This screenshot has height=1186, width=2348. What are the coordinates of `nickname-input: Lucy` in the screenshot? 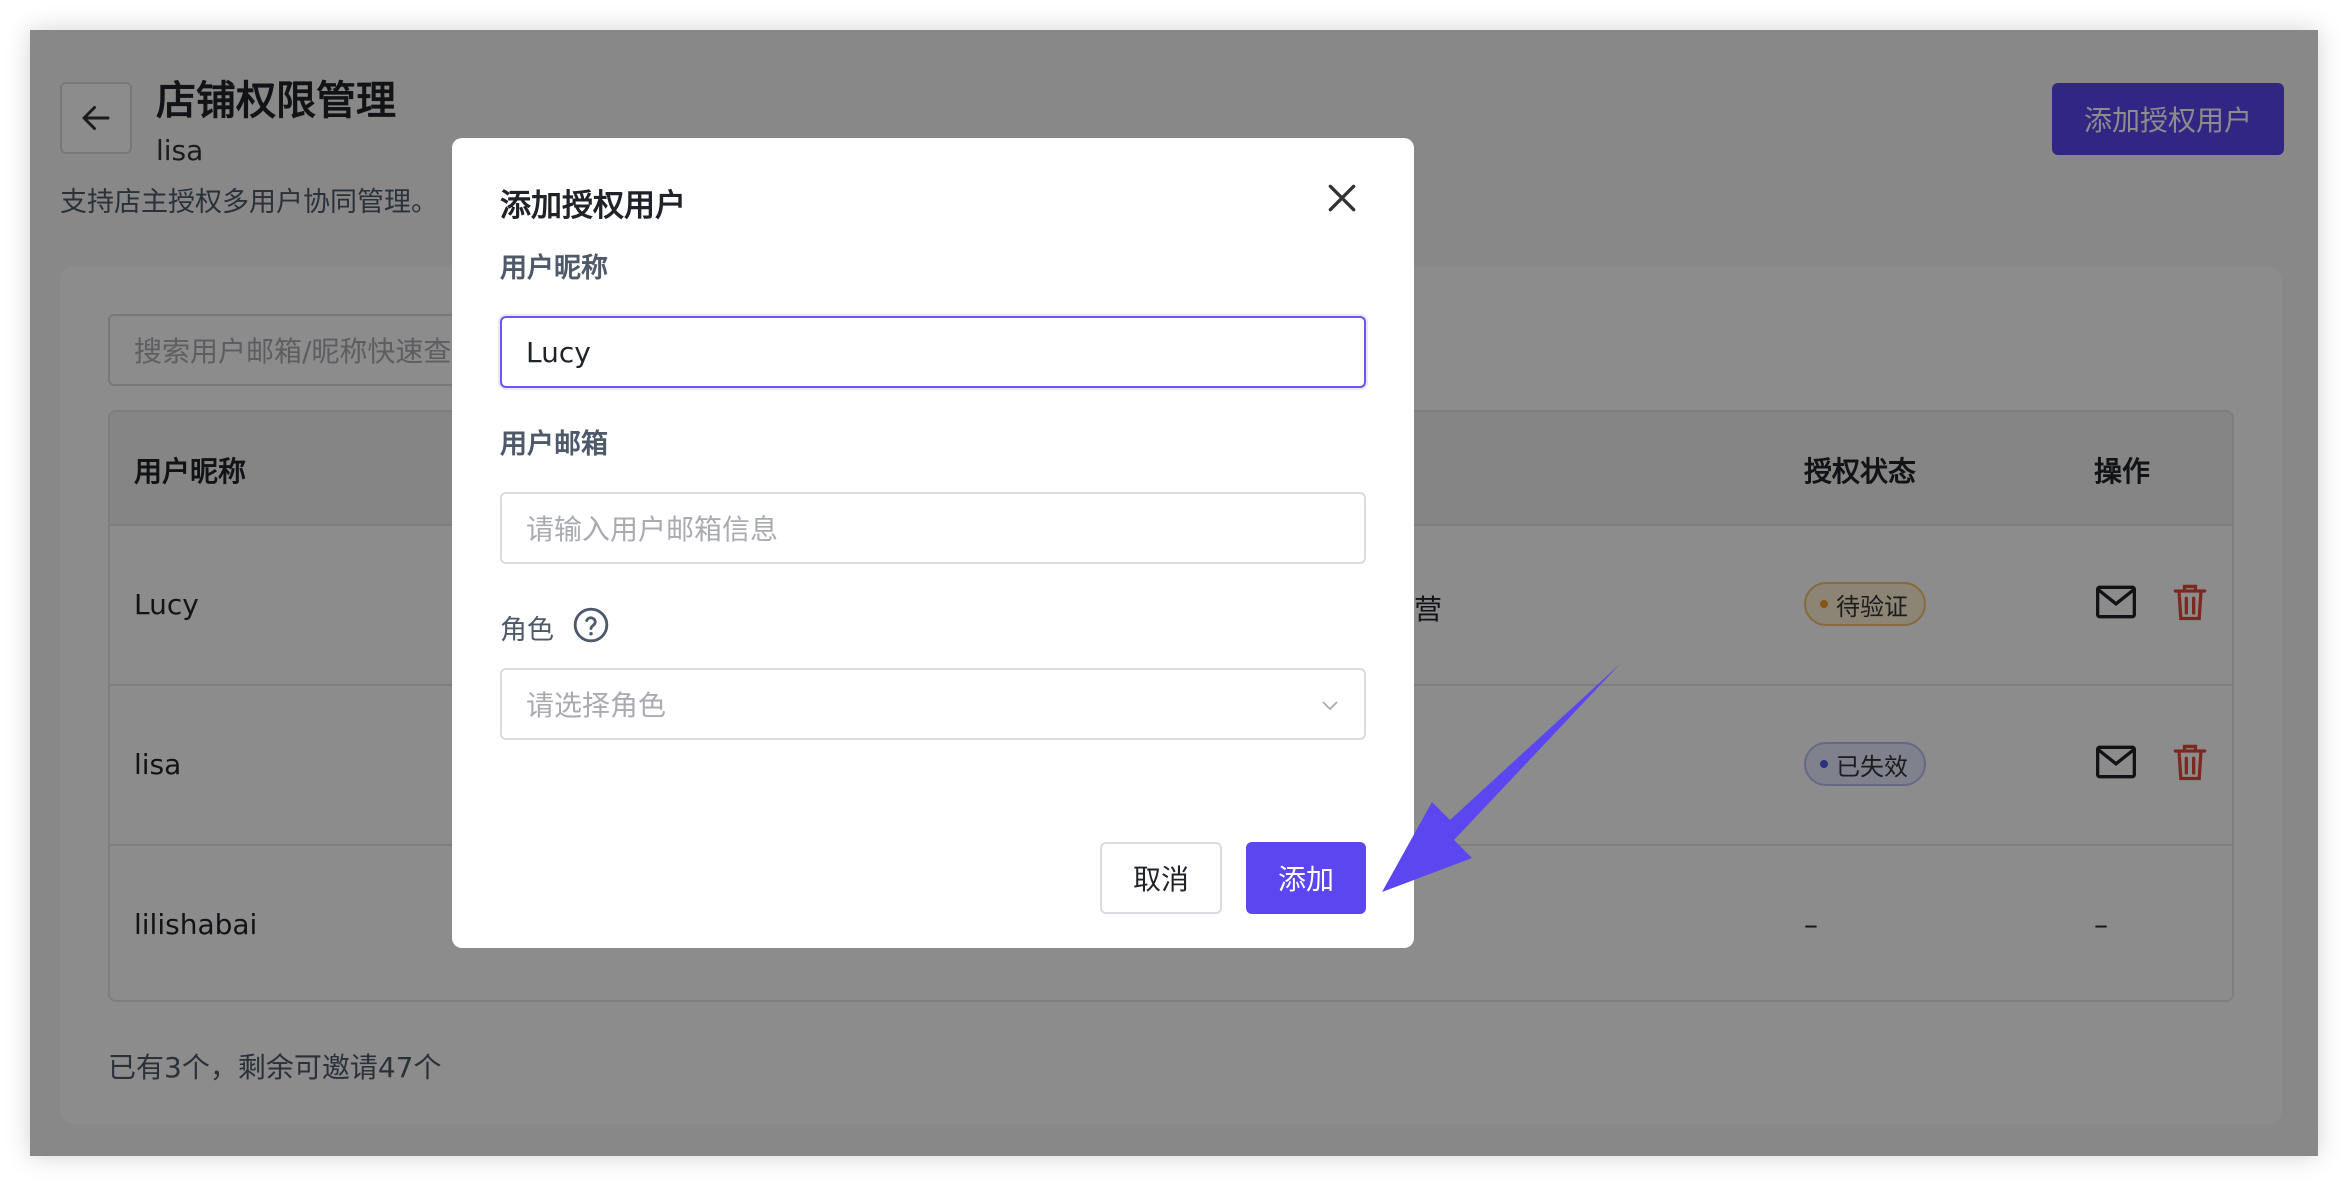 It's located at (933, 352).